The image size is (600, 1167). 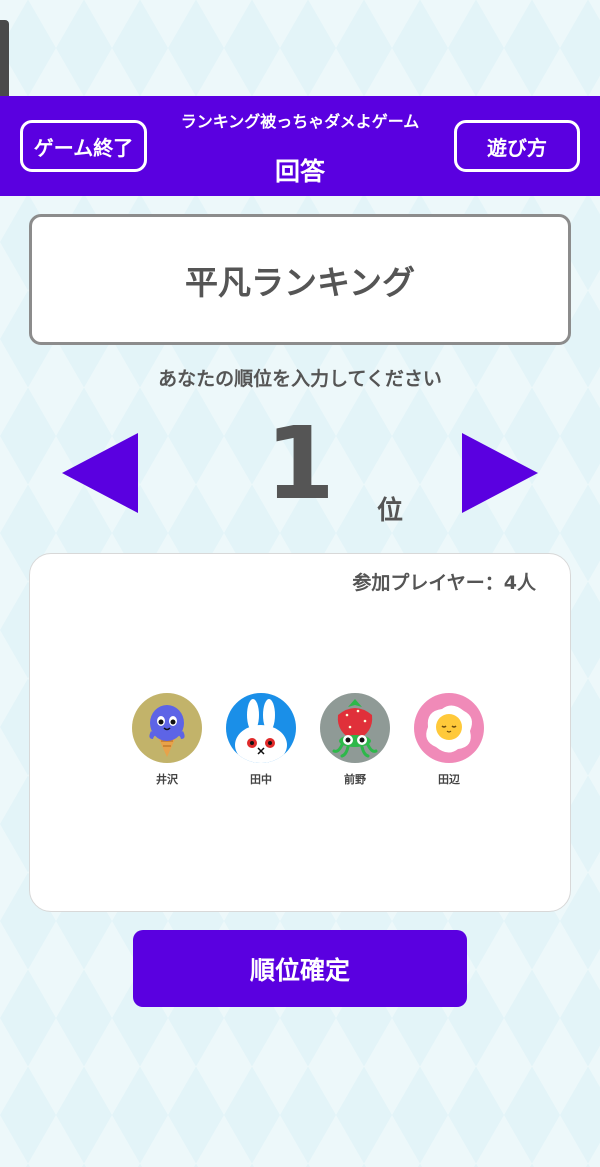 I want to click on rank-unit: 位, so click(x=390, y=511).